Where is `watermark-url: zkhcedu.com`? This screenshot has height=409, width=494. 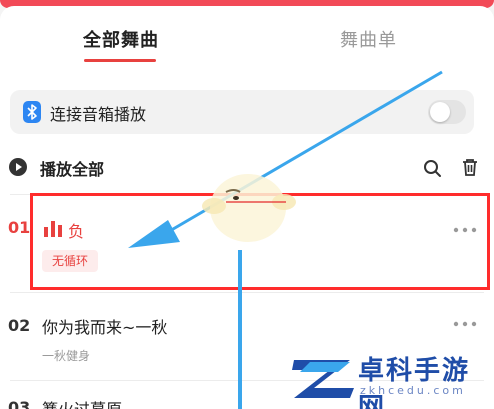
watermark-url: zkhcedu.com is located at coordinates (413, 390).